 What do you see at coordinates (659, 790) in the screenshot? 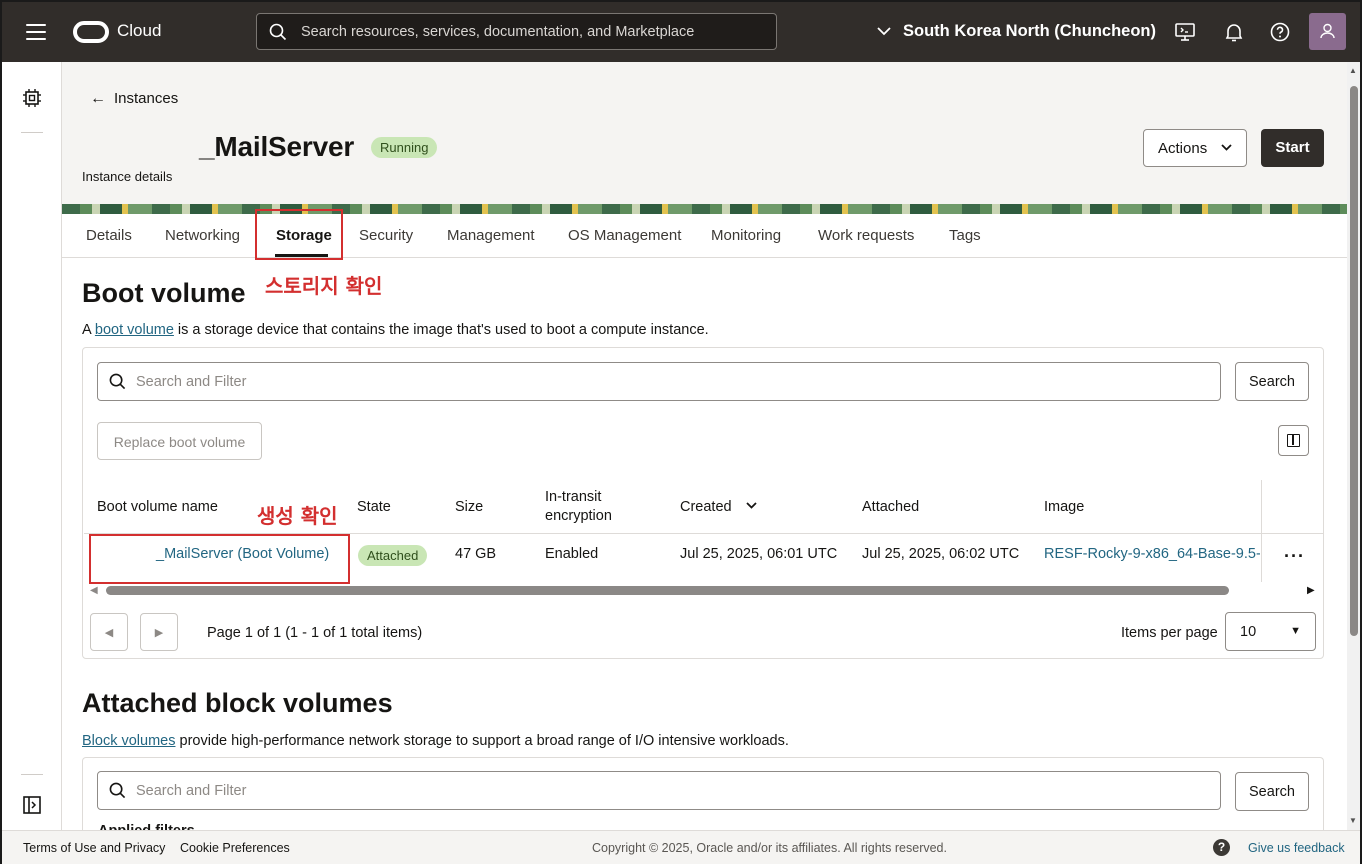
I see `block-volume-search-input: Search and Filter` at bounding box center [659, 790].